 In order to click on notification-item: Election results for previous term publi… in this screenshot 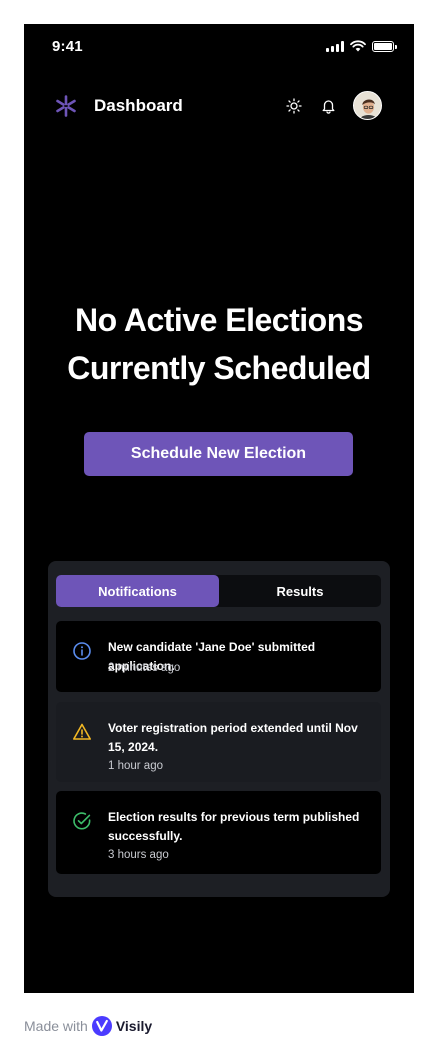, I will do `click(218, 832)`.